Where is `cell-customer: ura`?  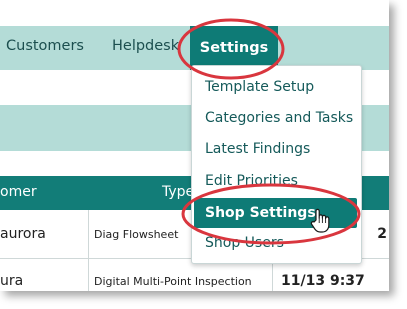
cell-customer: ura is located at coordinates (12, 281).